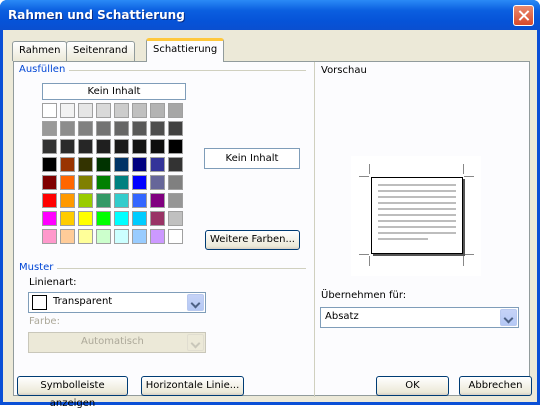 This screenshot has height=413, width=540. I want to click on preview-label: Vorschau, so click(344, 70).